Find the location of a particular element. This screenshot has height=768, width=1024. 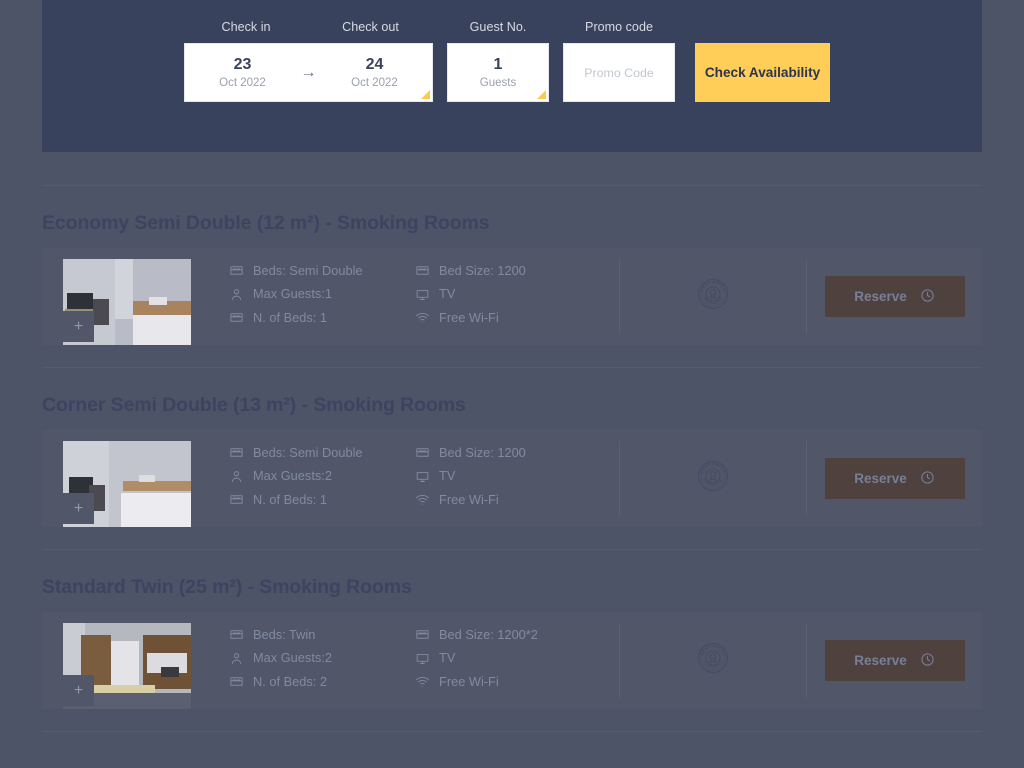

amenity-item: Beds: Twin is located at coordinates (311, 634).